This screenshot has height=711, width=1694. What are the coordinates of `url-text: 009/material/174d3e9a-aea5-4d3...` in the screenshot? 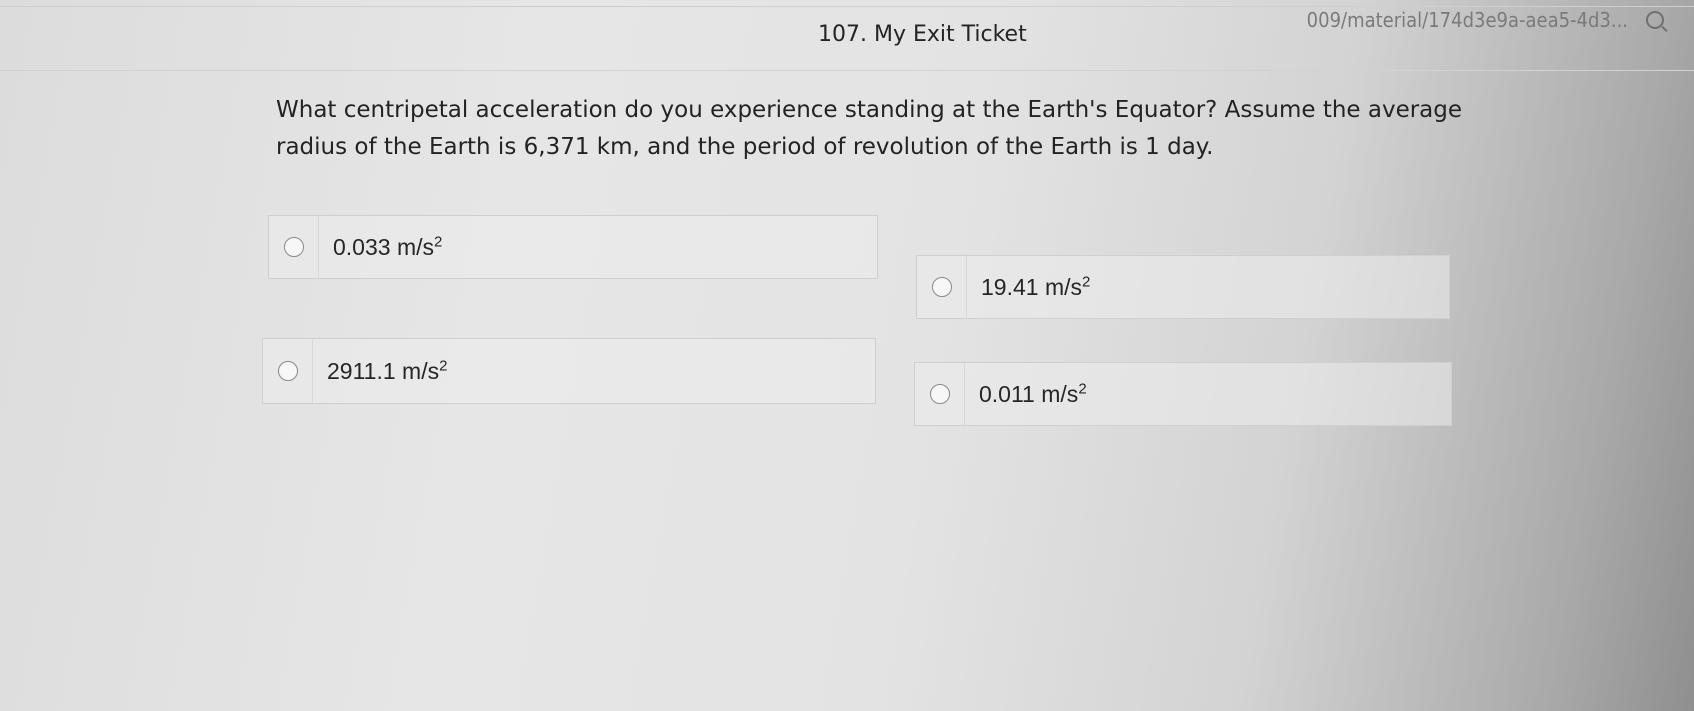 It's located at (1467, 20).